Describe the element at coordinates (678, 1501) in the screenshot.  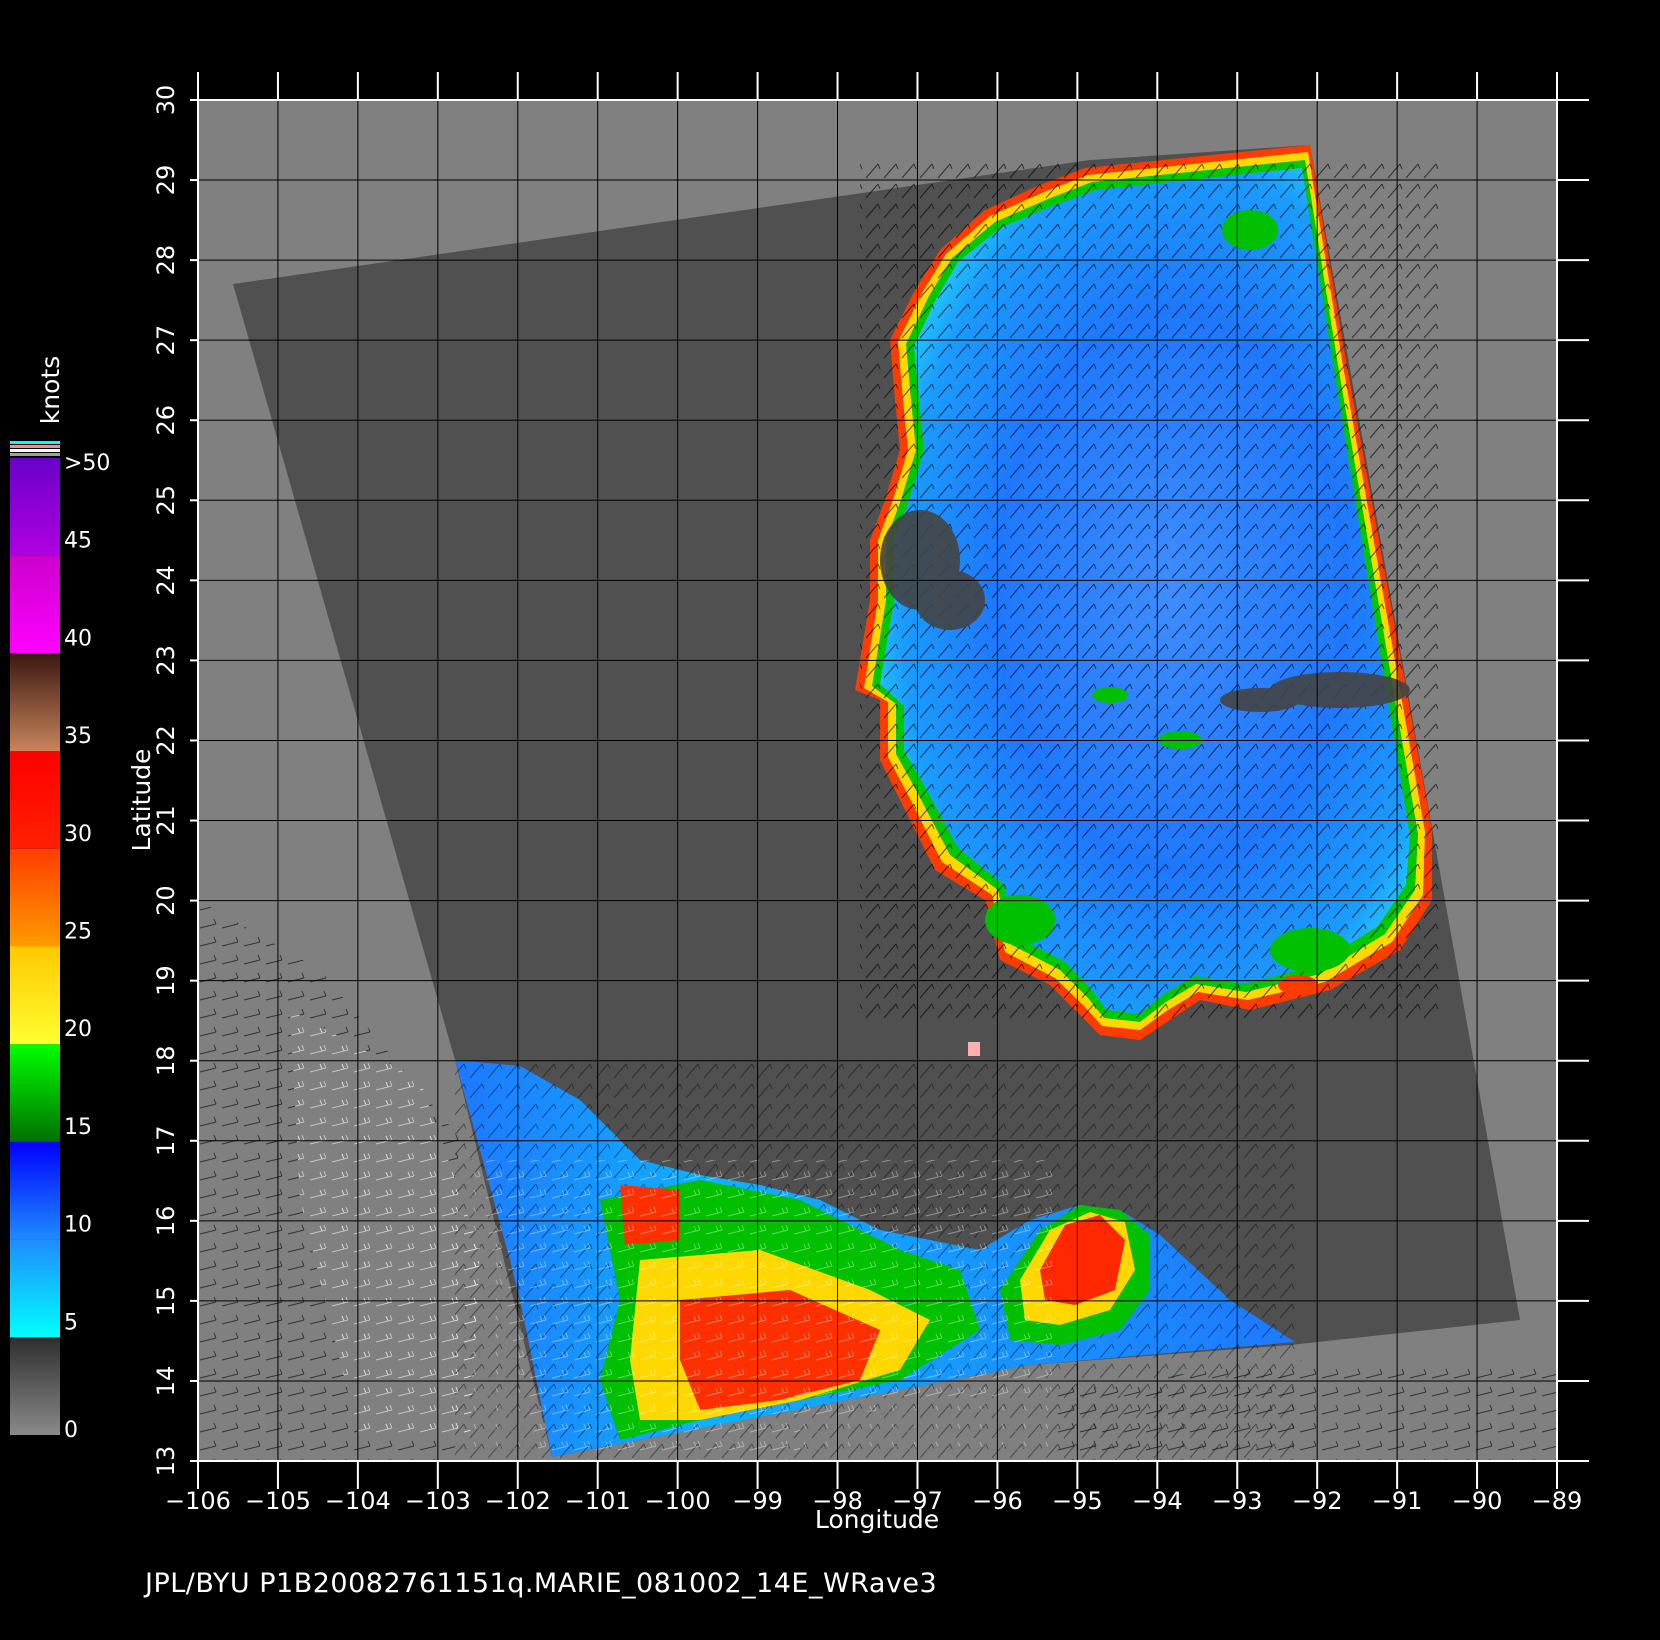
I see `lon-tick-label: −100` at that location.